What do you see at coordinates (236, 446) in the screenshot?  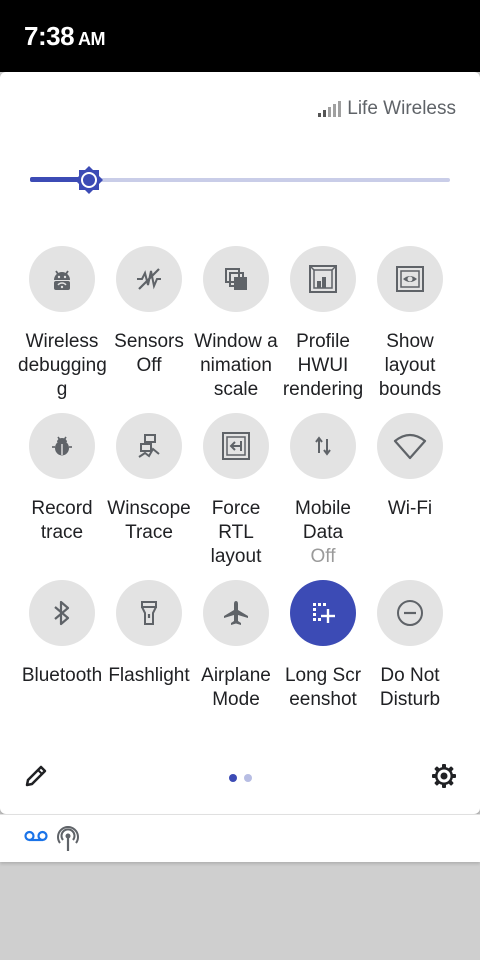 I see `rtl-icon` at bounding box center [236, 446].